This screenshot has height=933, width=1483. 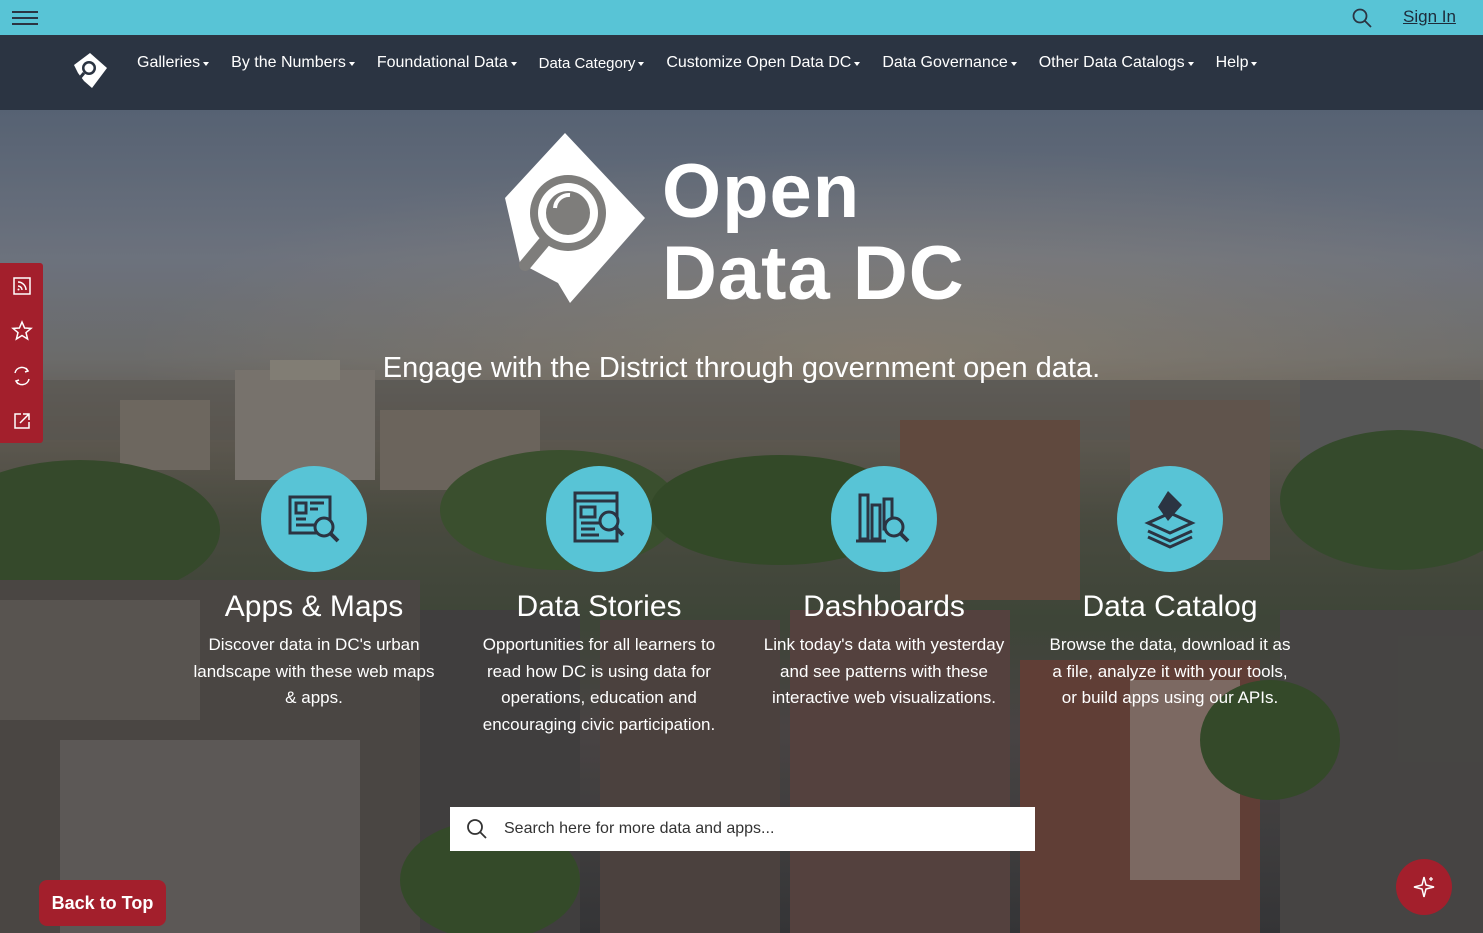 I want to click on dashboards-button, so click(x=884, y=519).